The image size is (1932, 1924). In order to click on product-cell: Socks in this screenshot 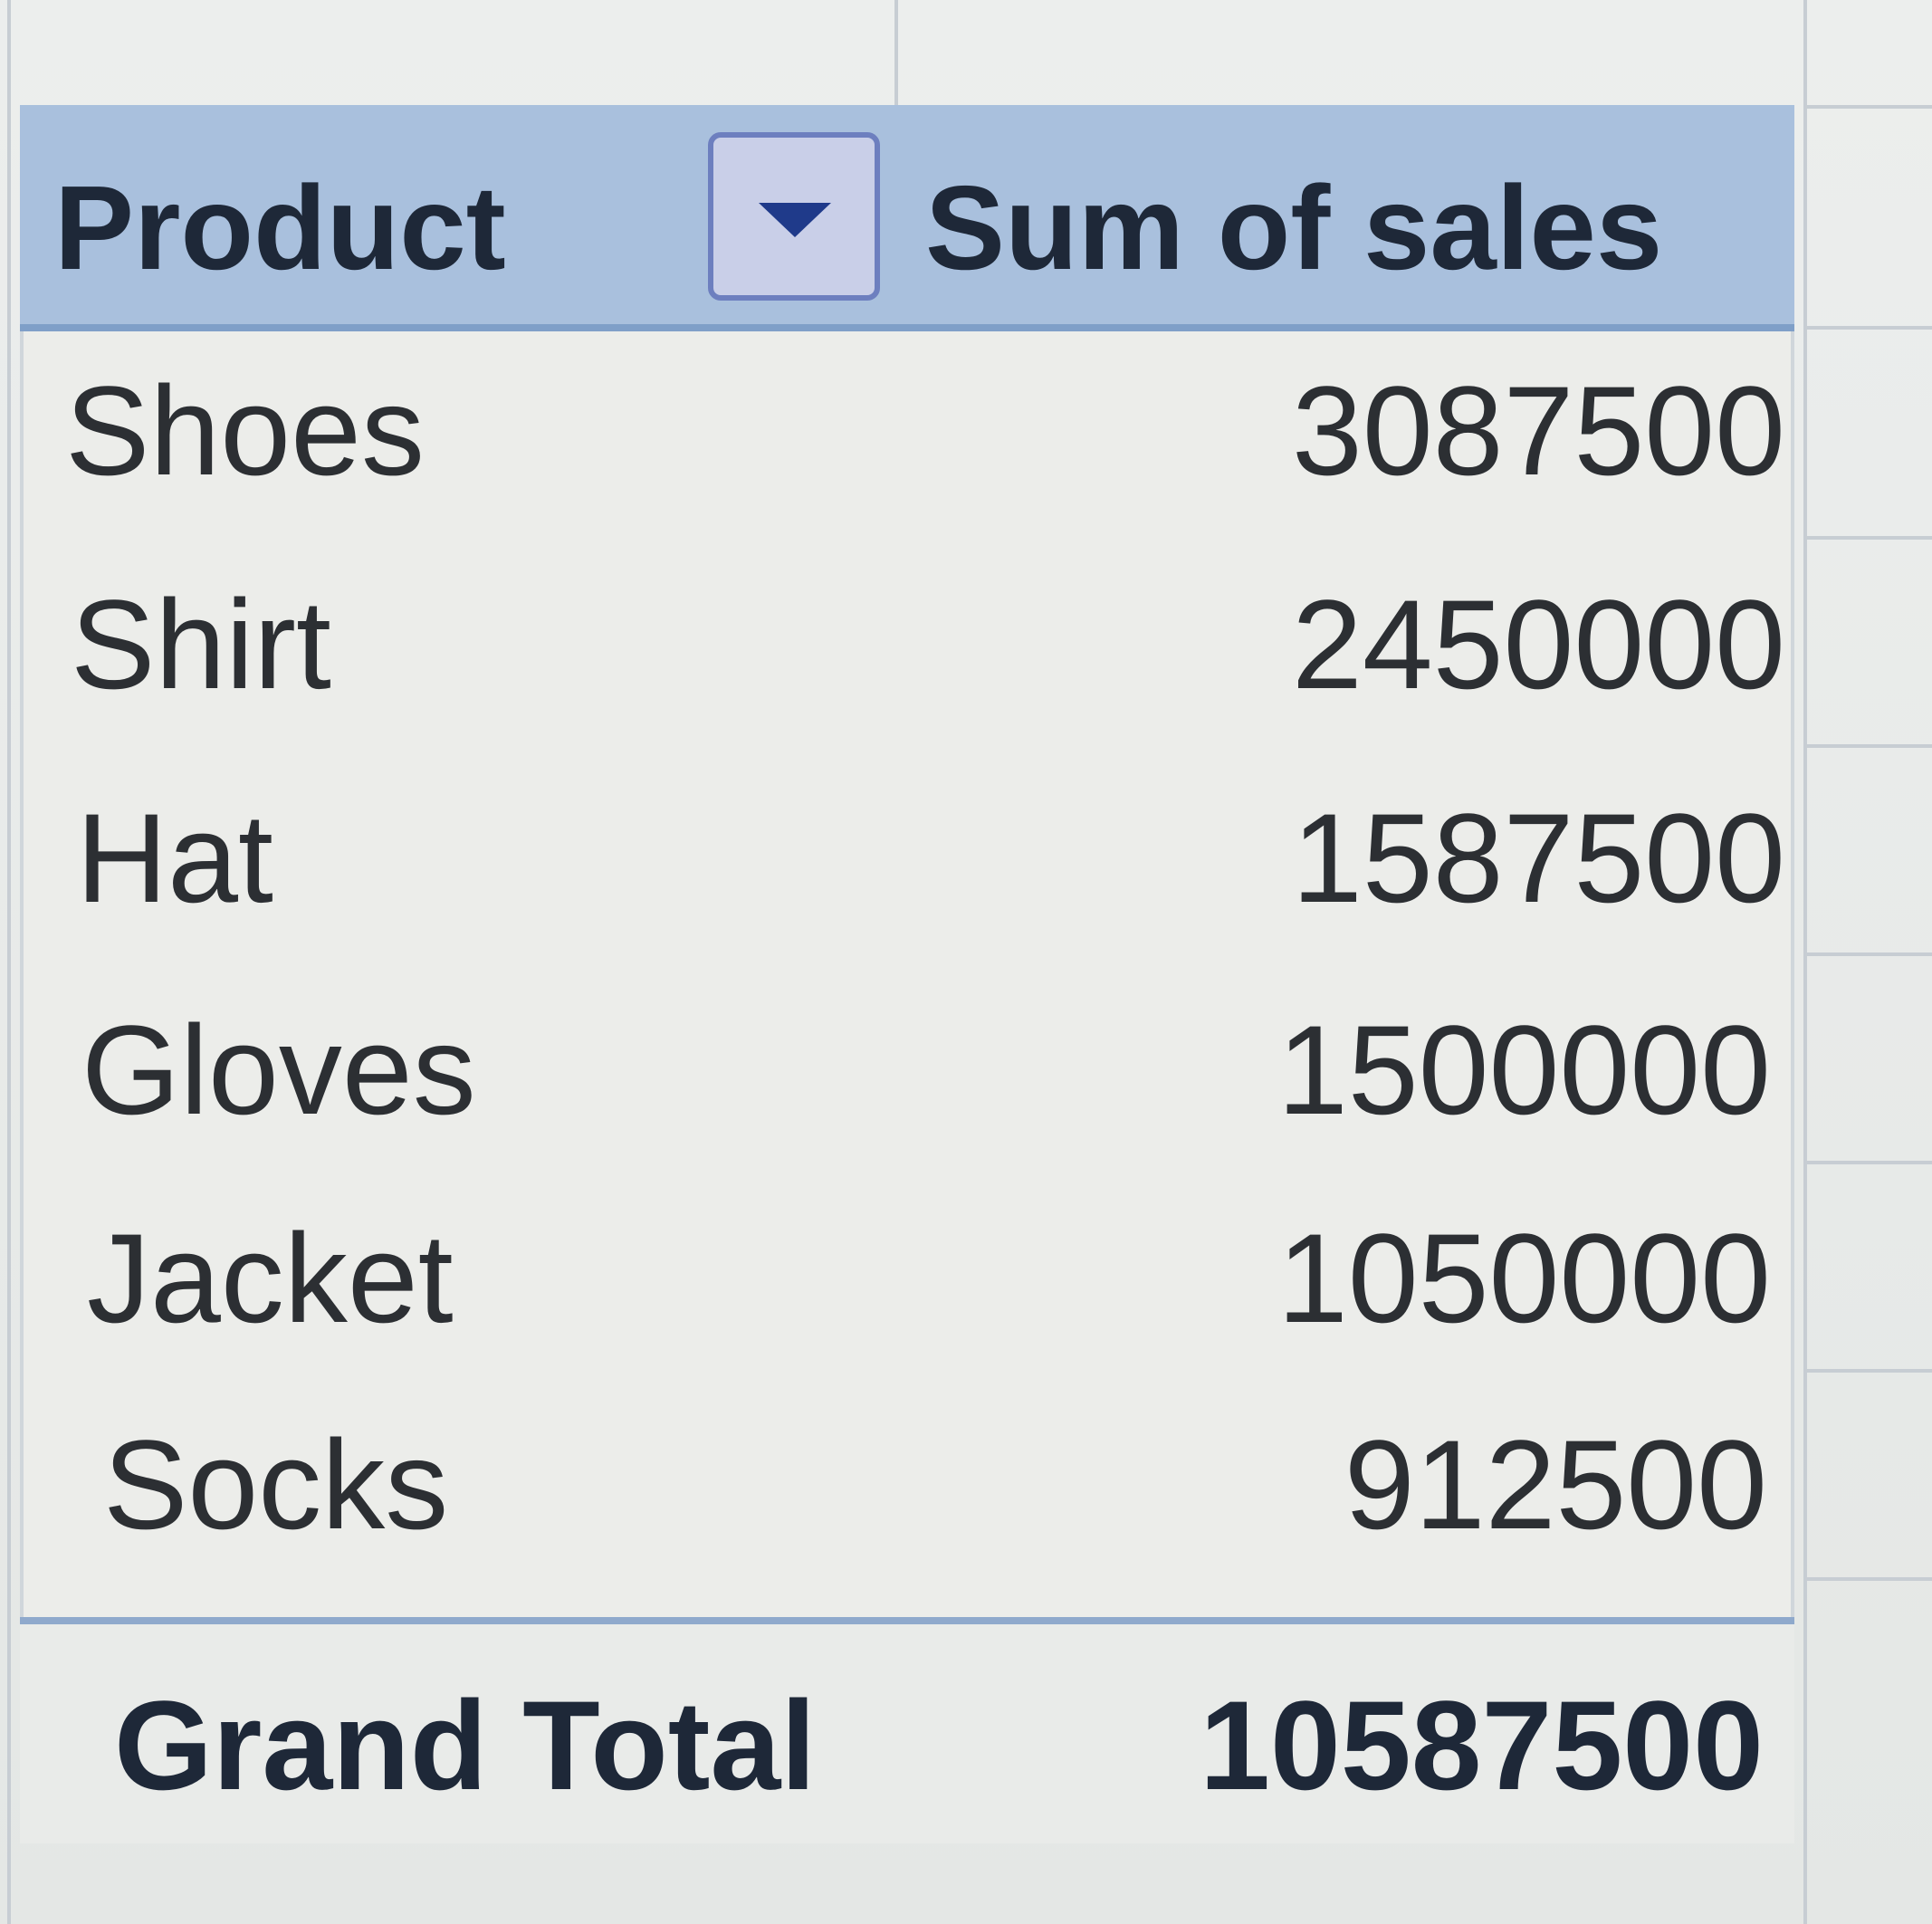, I will do `click(275, 1485)`.